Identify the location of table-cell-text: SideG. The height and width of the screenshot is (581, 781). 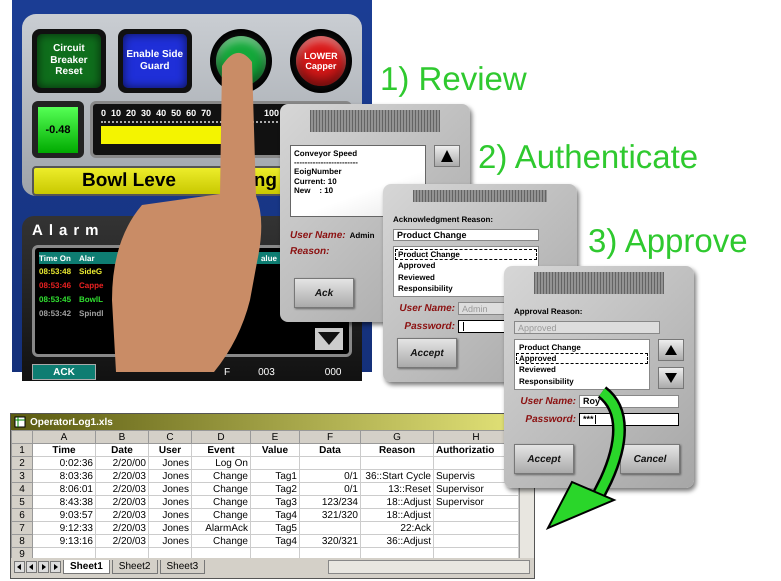
(91, 271).